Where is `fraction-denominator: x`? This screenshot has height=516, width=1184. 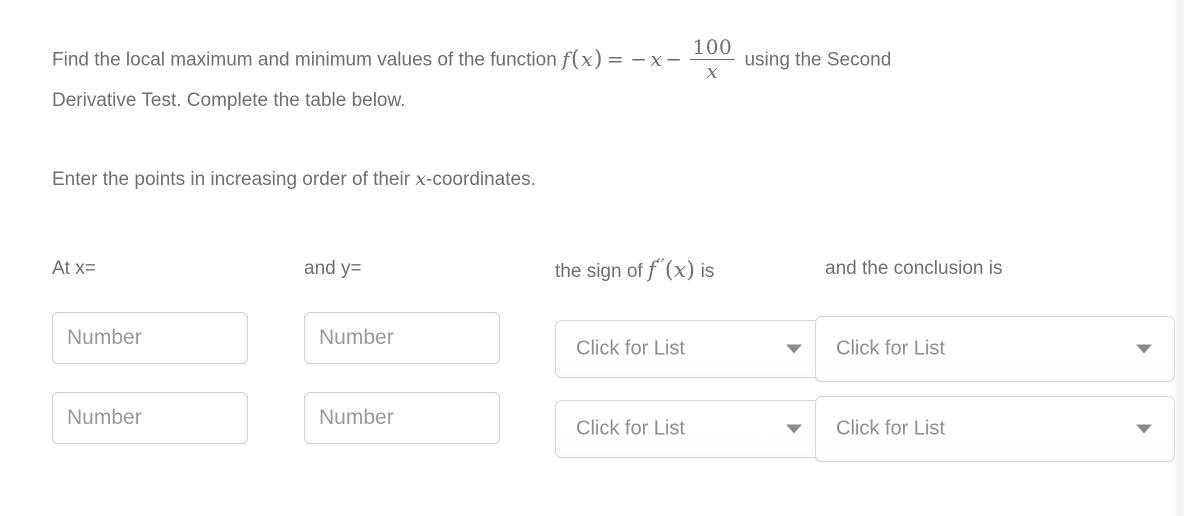
fraction-denominator: x is located at coordinates (712, 71).